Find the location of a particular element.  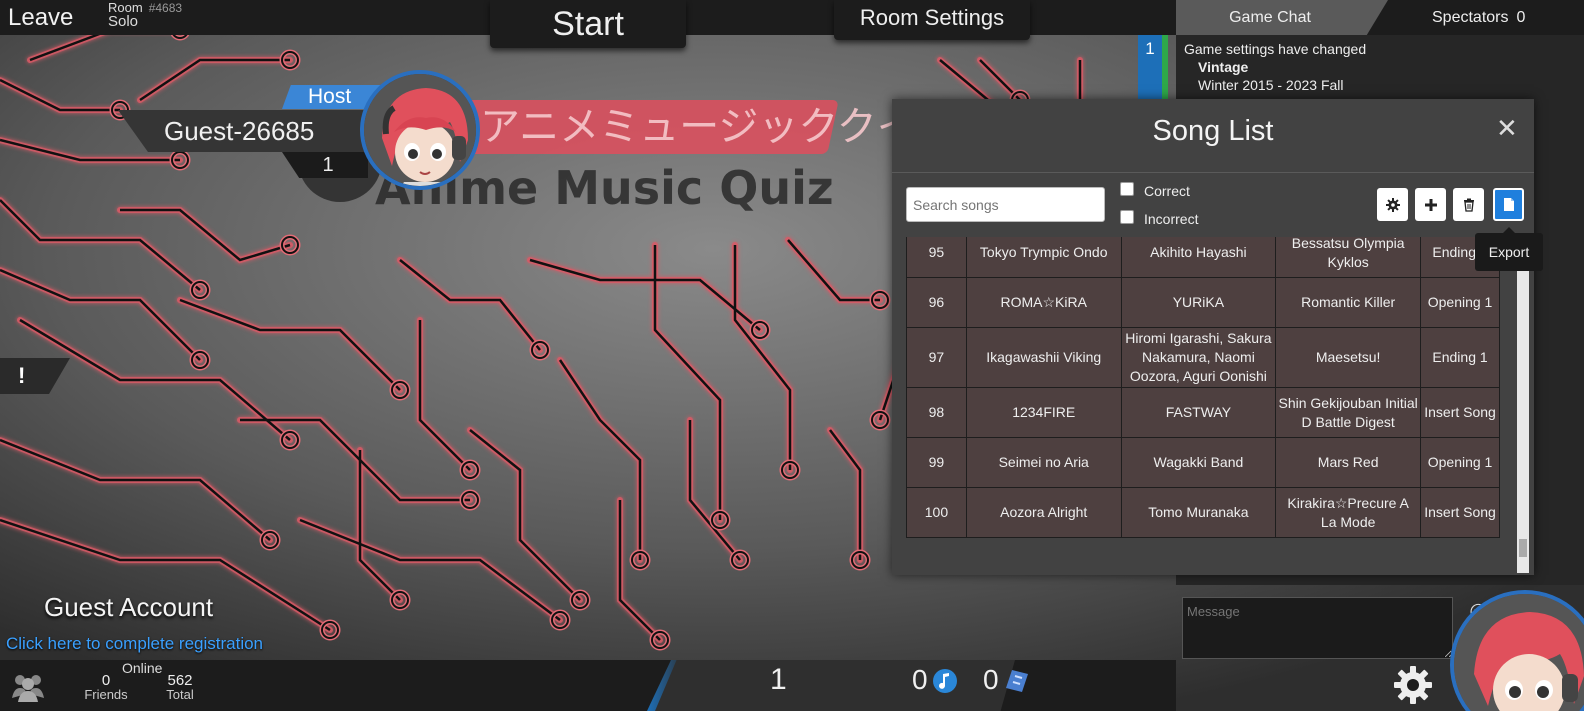

file-icon is located at coordinates (1508, 204).